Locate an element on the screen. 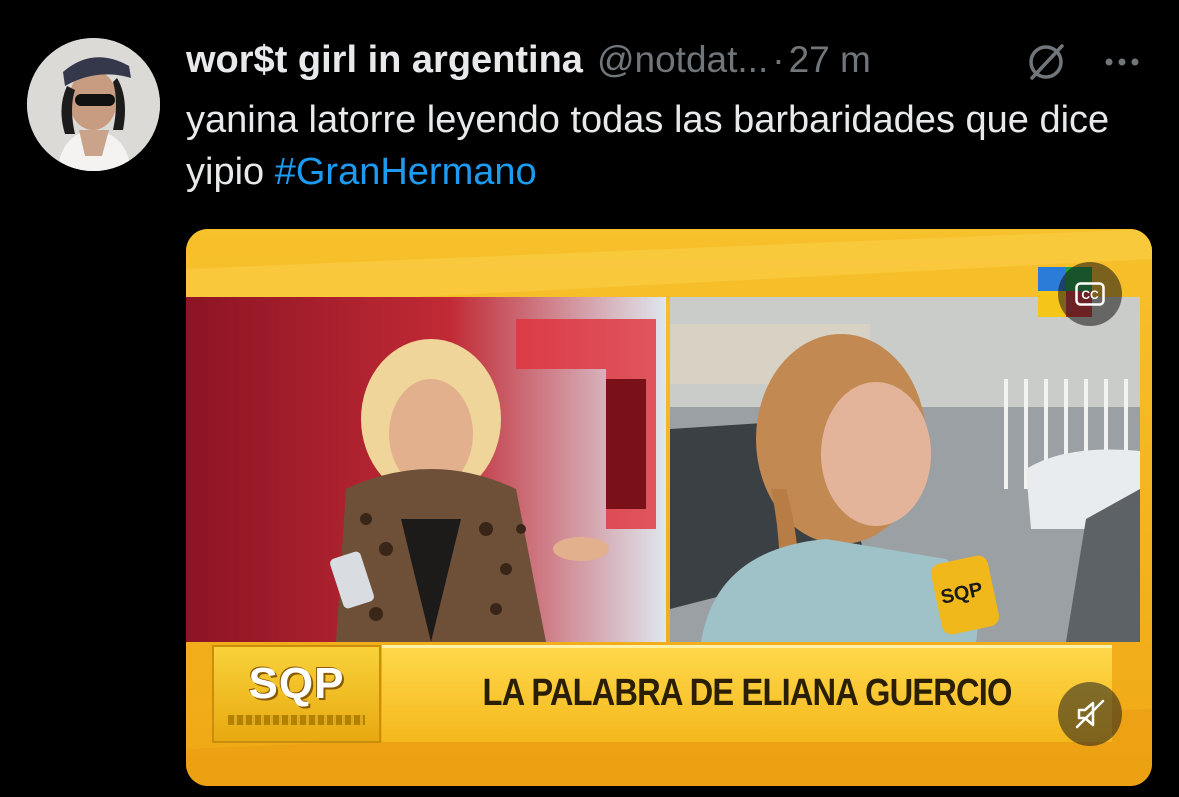  video-caption: LA PALABRA DE ELIANA GUERCIO is located at coordinates (747, 693).